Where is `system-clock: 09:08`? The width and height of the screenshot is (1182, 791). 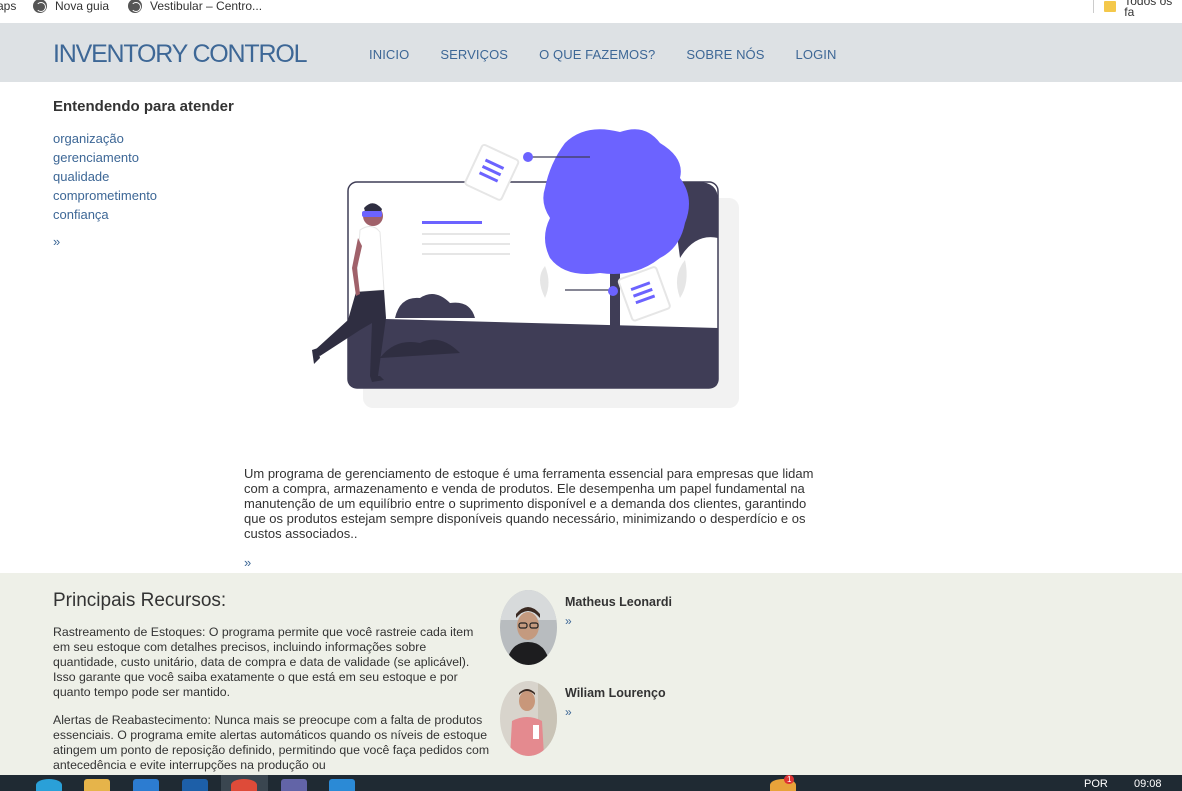 system-clock: 09:08 is located at coordinates (1148, 784).